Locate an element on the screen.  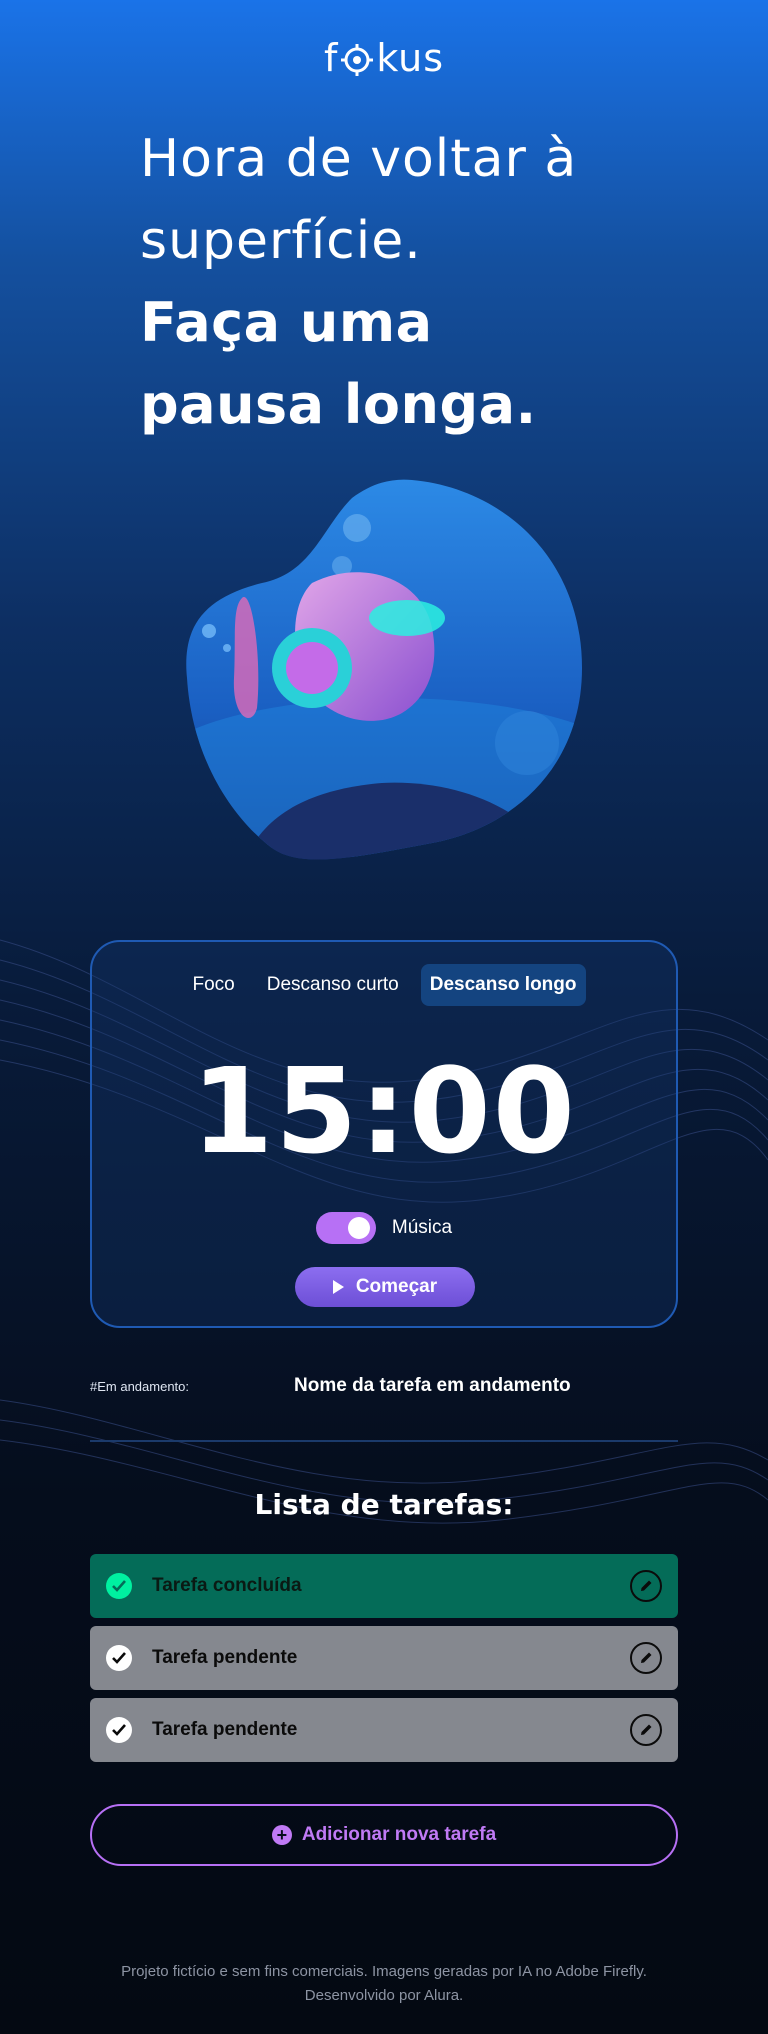
add-task-label: Adicionar nova tarefa is located at coordinates (399, 1834).